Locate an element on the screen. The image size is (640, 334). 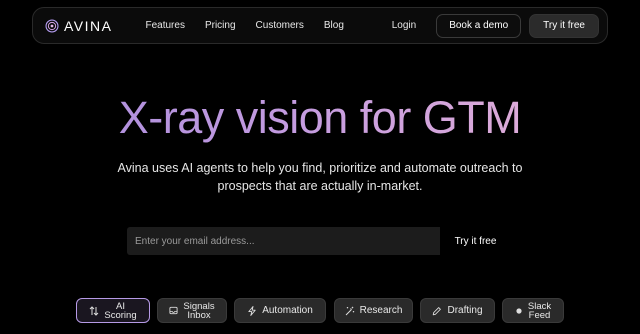
chip-slack-feed: Slack Feed is located at coordinates (533, 310).